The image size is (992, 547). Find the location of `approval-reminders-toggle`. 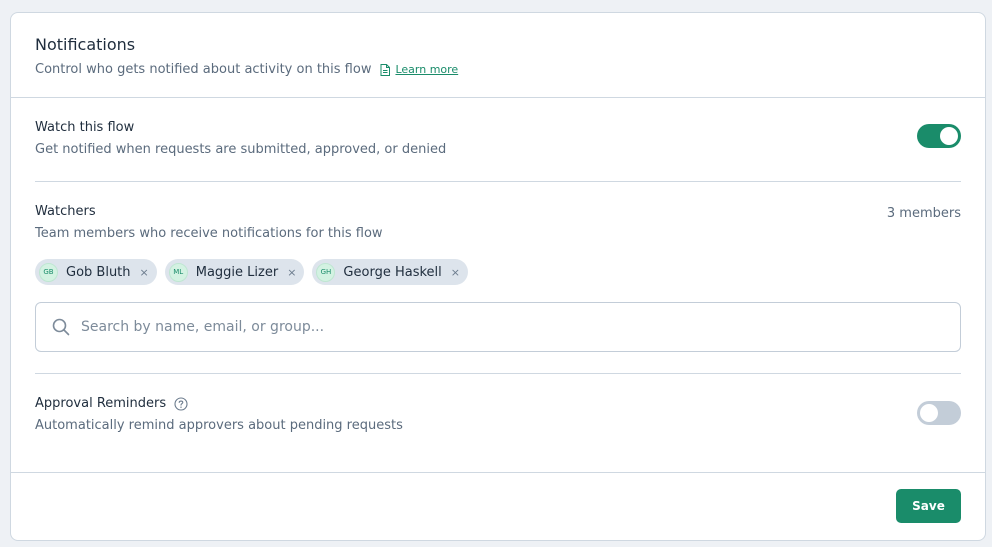

approval-reminders-toggle is located at coordinates (939, 413).